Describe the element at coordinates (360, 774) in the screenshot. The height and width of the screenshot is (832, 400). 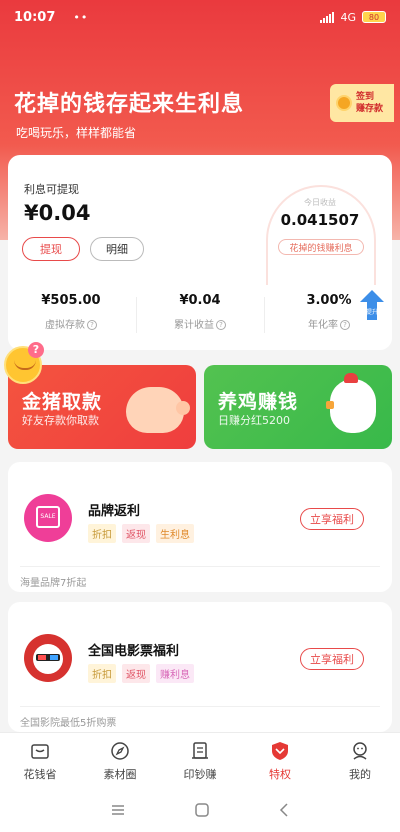
I see `tab-label: 我的` at that location.